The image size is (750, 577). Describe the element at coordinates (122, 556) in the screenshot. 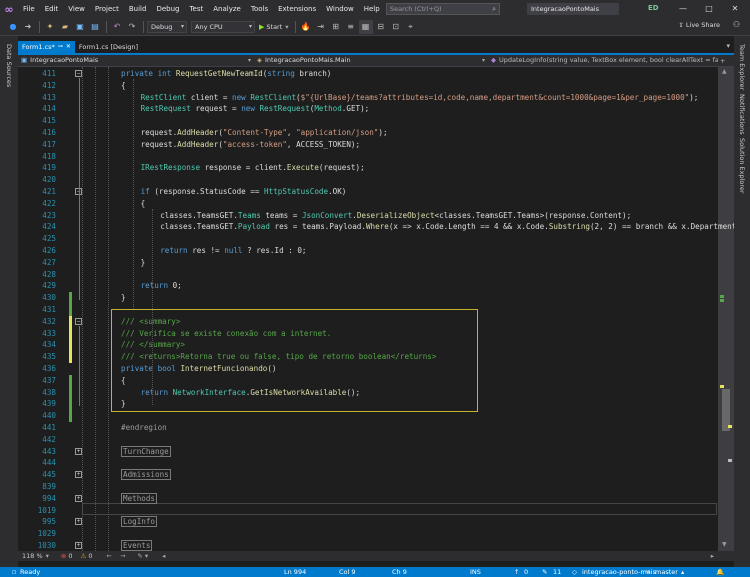

I see `navigate-forward-icon: →` at that location.